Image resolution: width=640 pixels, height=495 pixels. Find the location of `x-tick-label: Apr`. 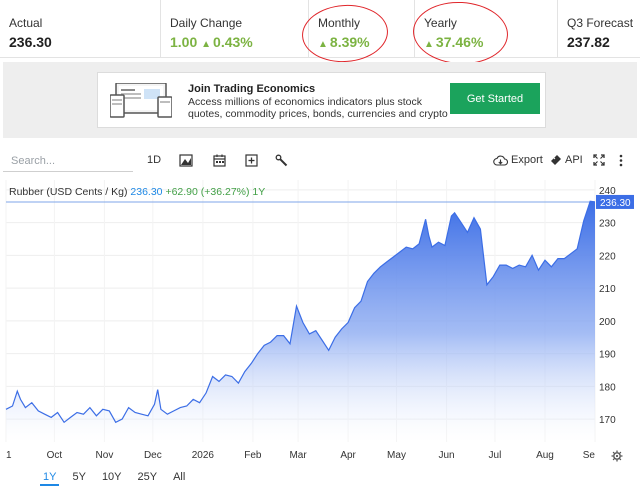

x-tick-label: Apr is located at coordinates (348, 455).